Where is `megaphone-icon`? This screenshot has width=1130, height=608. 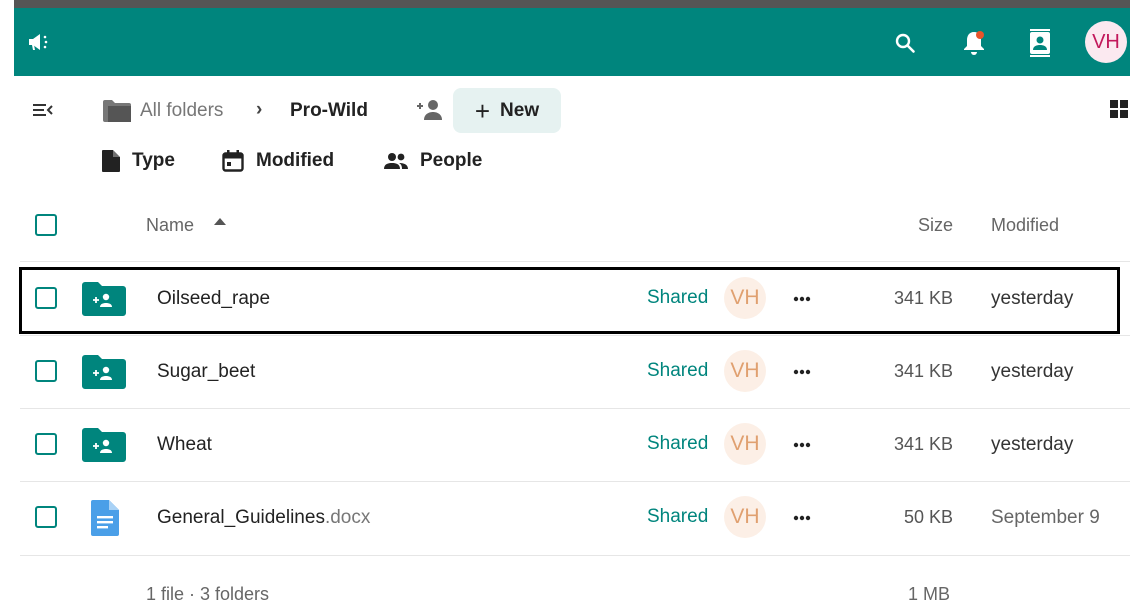 megaphone-icon is located at coordinates (39, 42).